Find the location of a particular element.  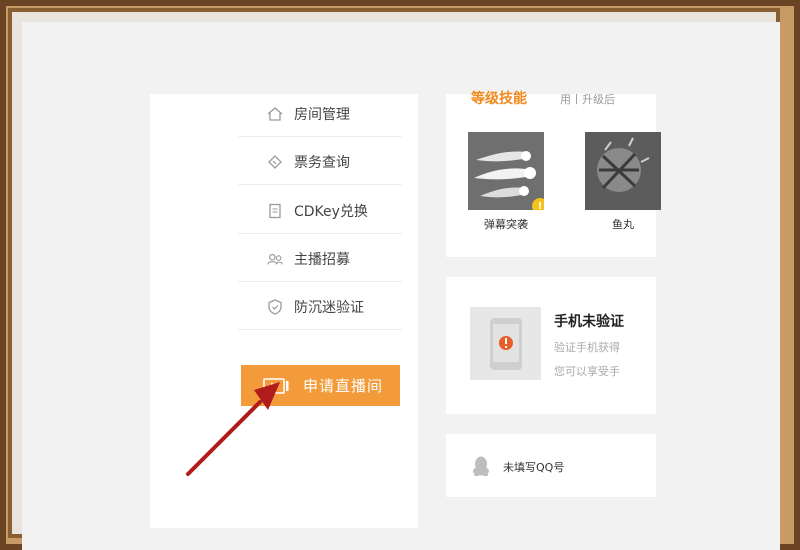

annotation-arrow is located at coordinates (233, 429).